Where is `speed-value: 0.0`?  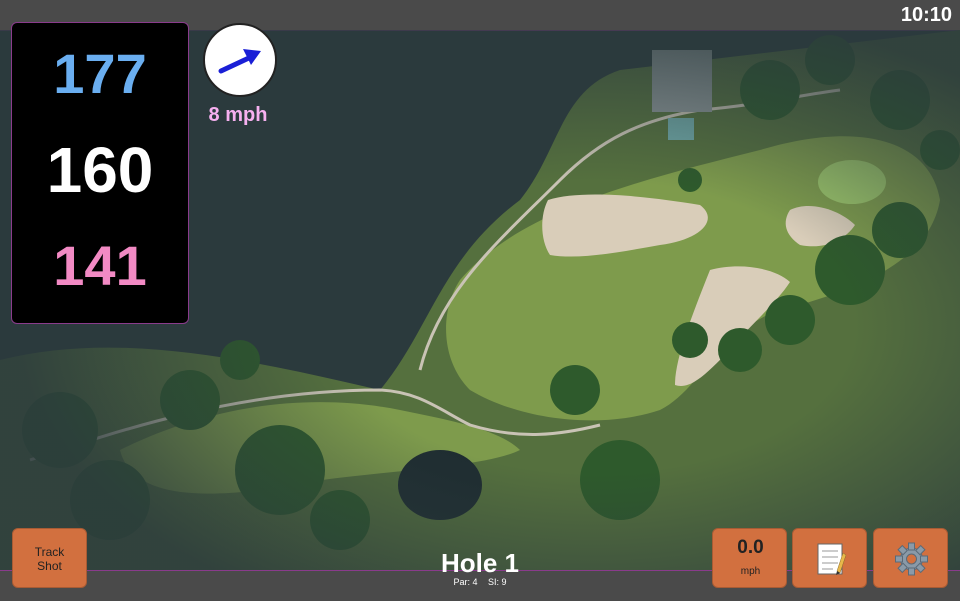
speed-value: 0.0 is located at coordinates (750, 547).